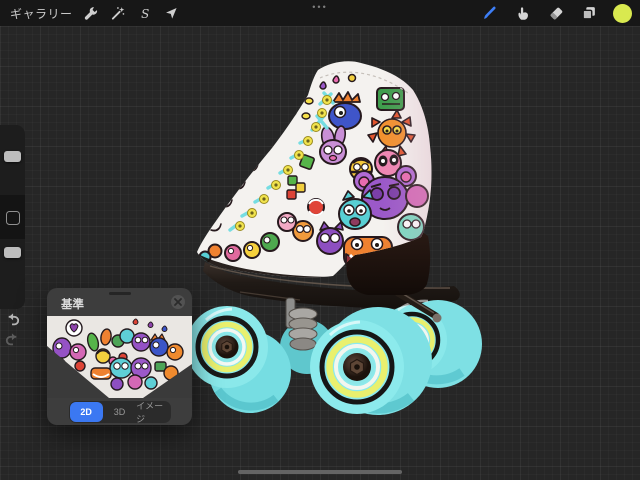 The width and height of the screenshot is (640, 480). I want to click on tab-3d: 3D, so click(119, 412).